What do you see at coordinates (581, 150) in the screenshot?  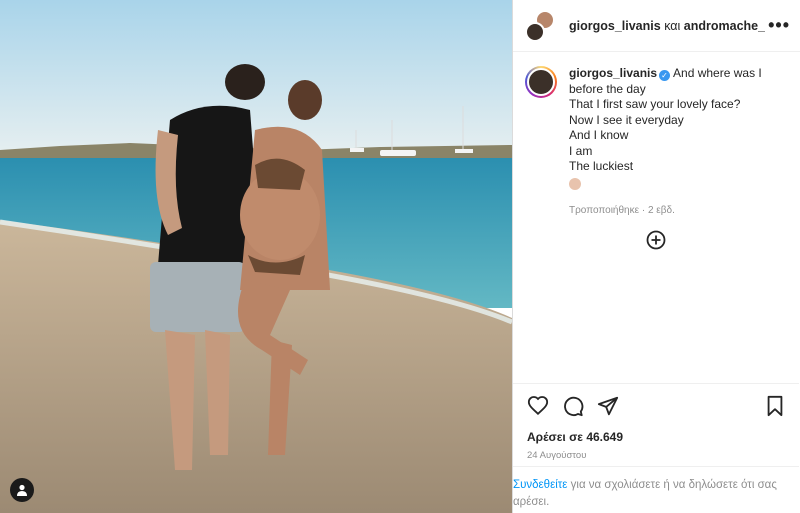 I see `caption-line: I am` at bounding box center [581, 150].